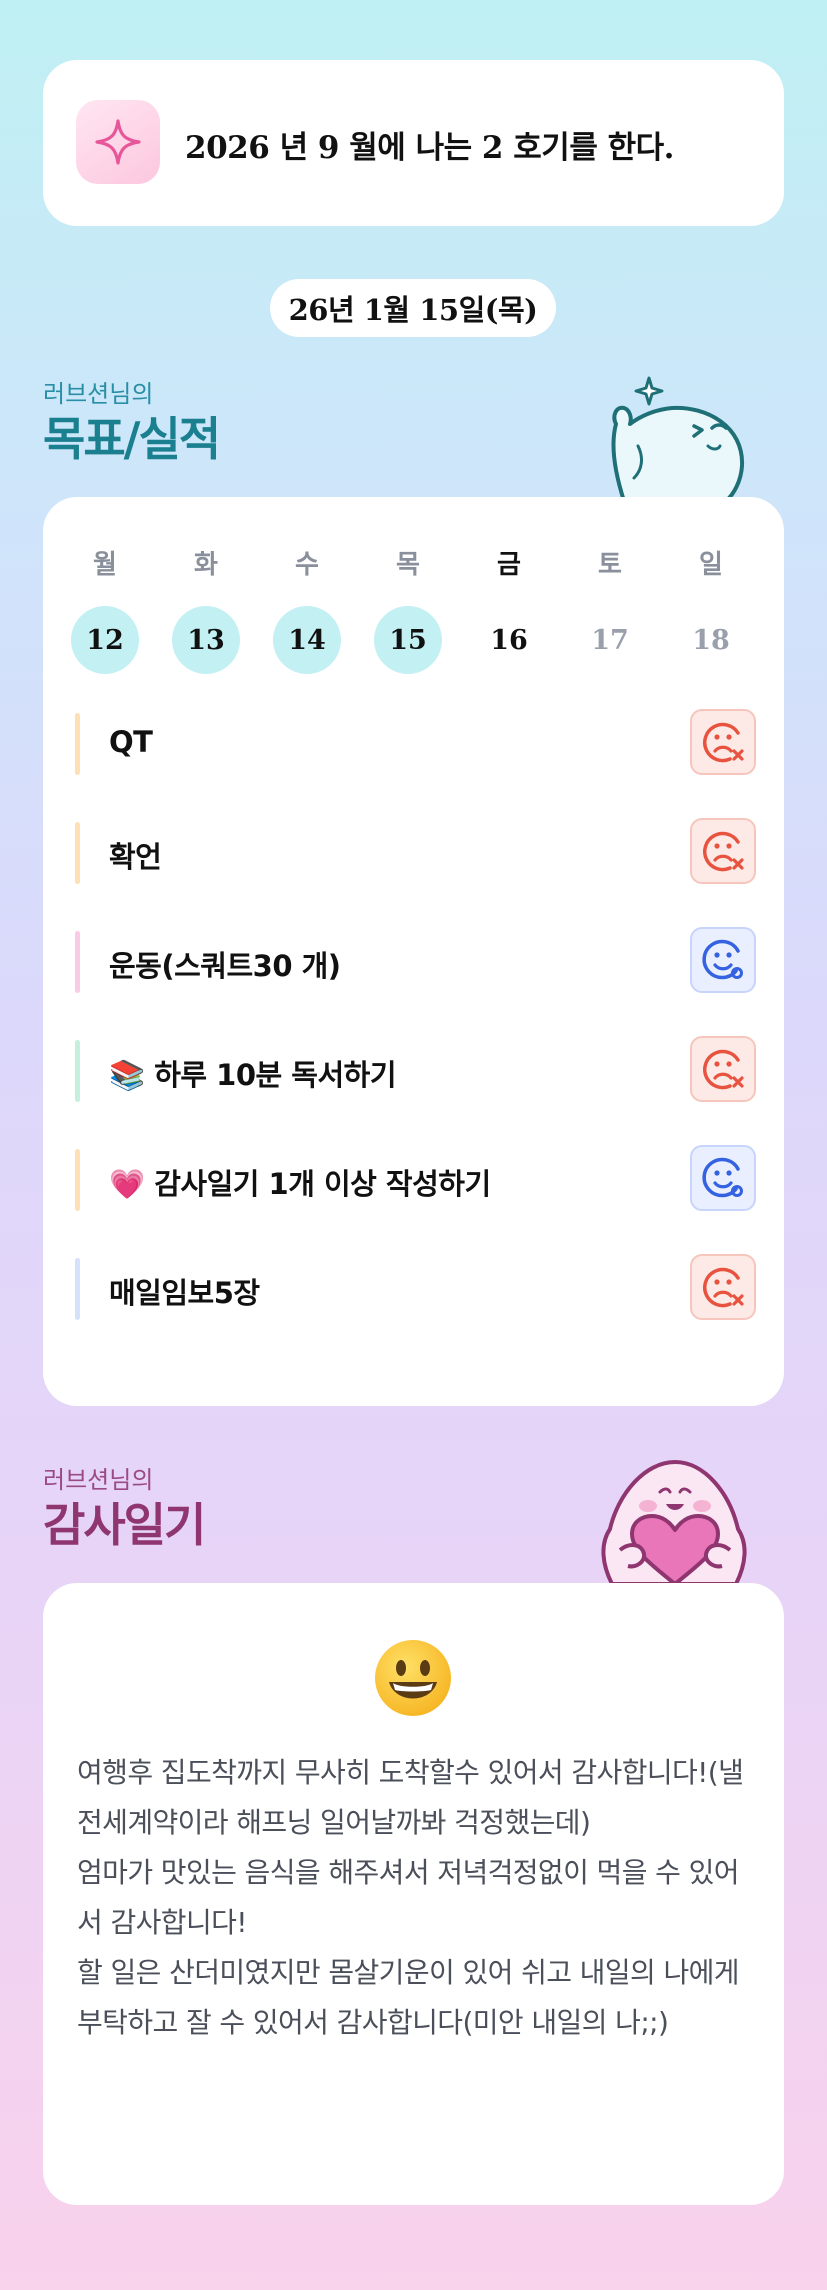  Describe the element at coordinates (131, 742) in the screenshot. I see `goal-label: QT` at that location.